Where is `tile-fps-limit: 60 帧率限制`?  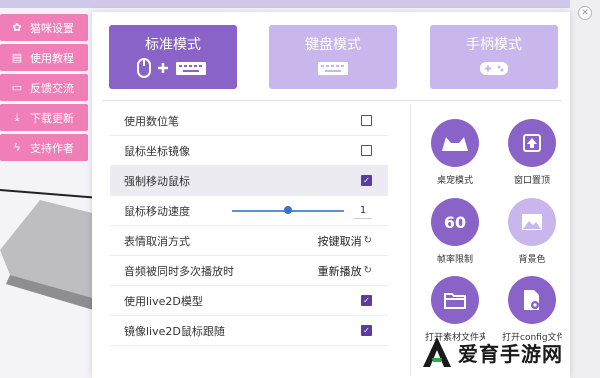 tile-fps-limit: 60 帧率限制 is located at coordinates (455, 231).